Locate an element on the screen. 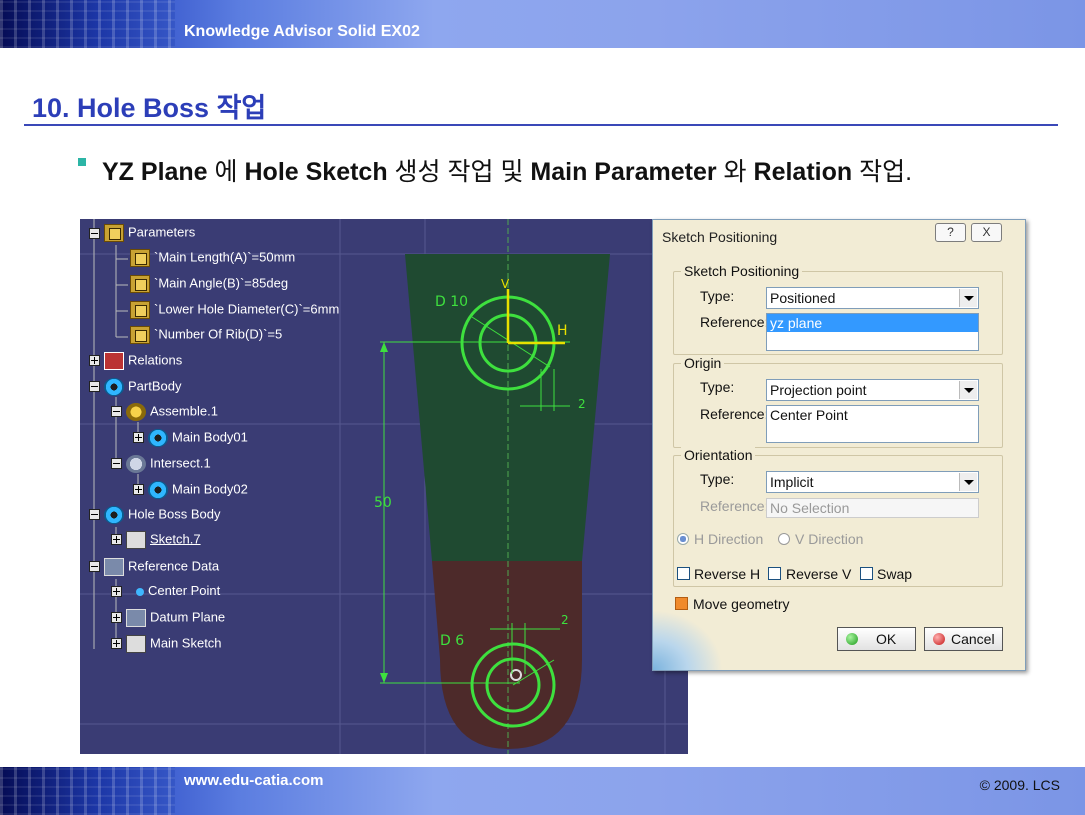  collapse-holeboss is located at coordinates (94, 514).